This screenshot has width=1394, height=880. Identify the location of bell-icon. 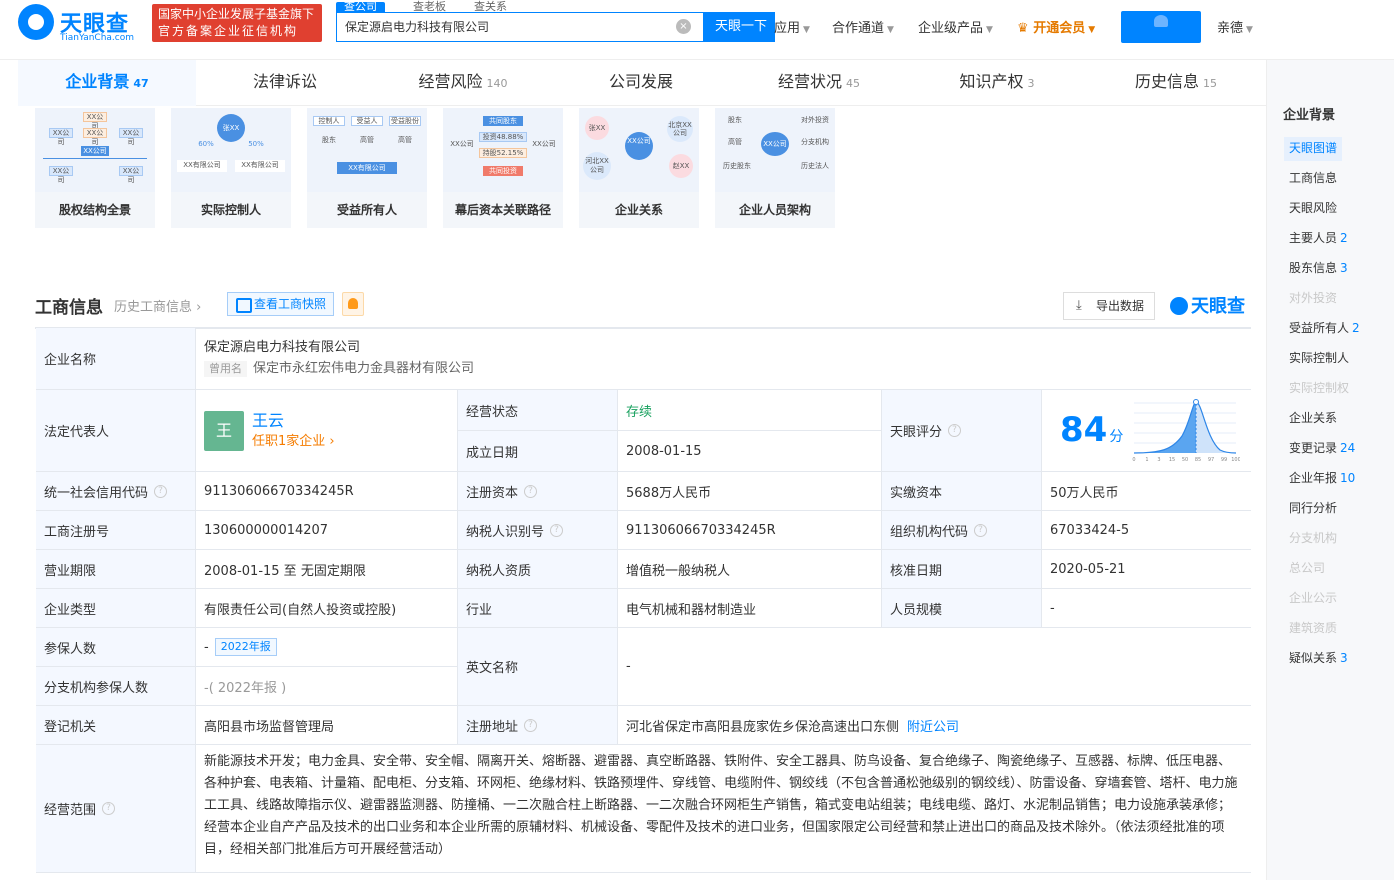
(353, 304).